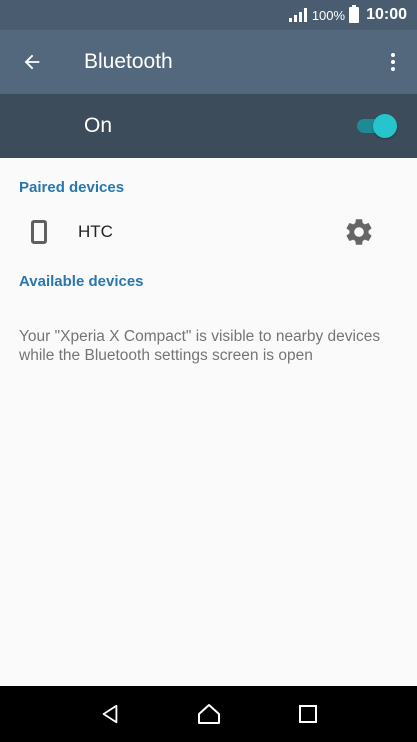  I want to click on page-title: Bluetooth, so click(128, 61).